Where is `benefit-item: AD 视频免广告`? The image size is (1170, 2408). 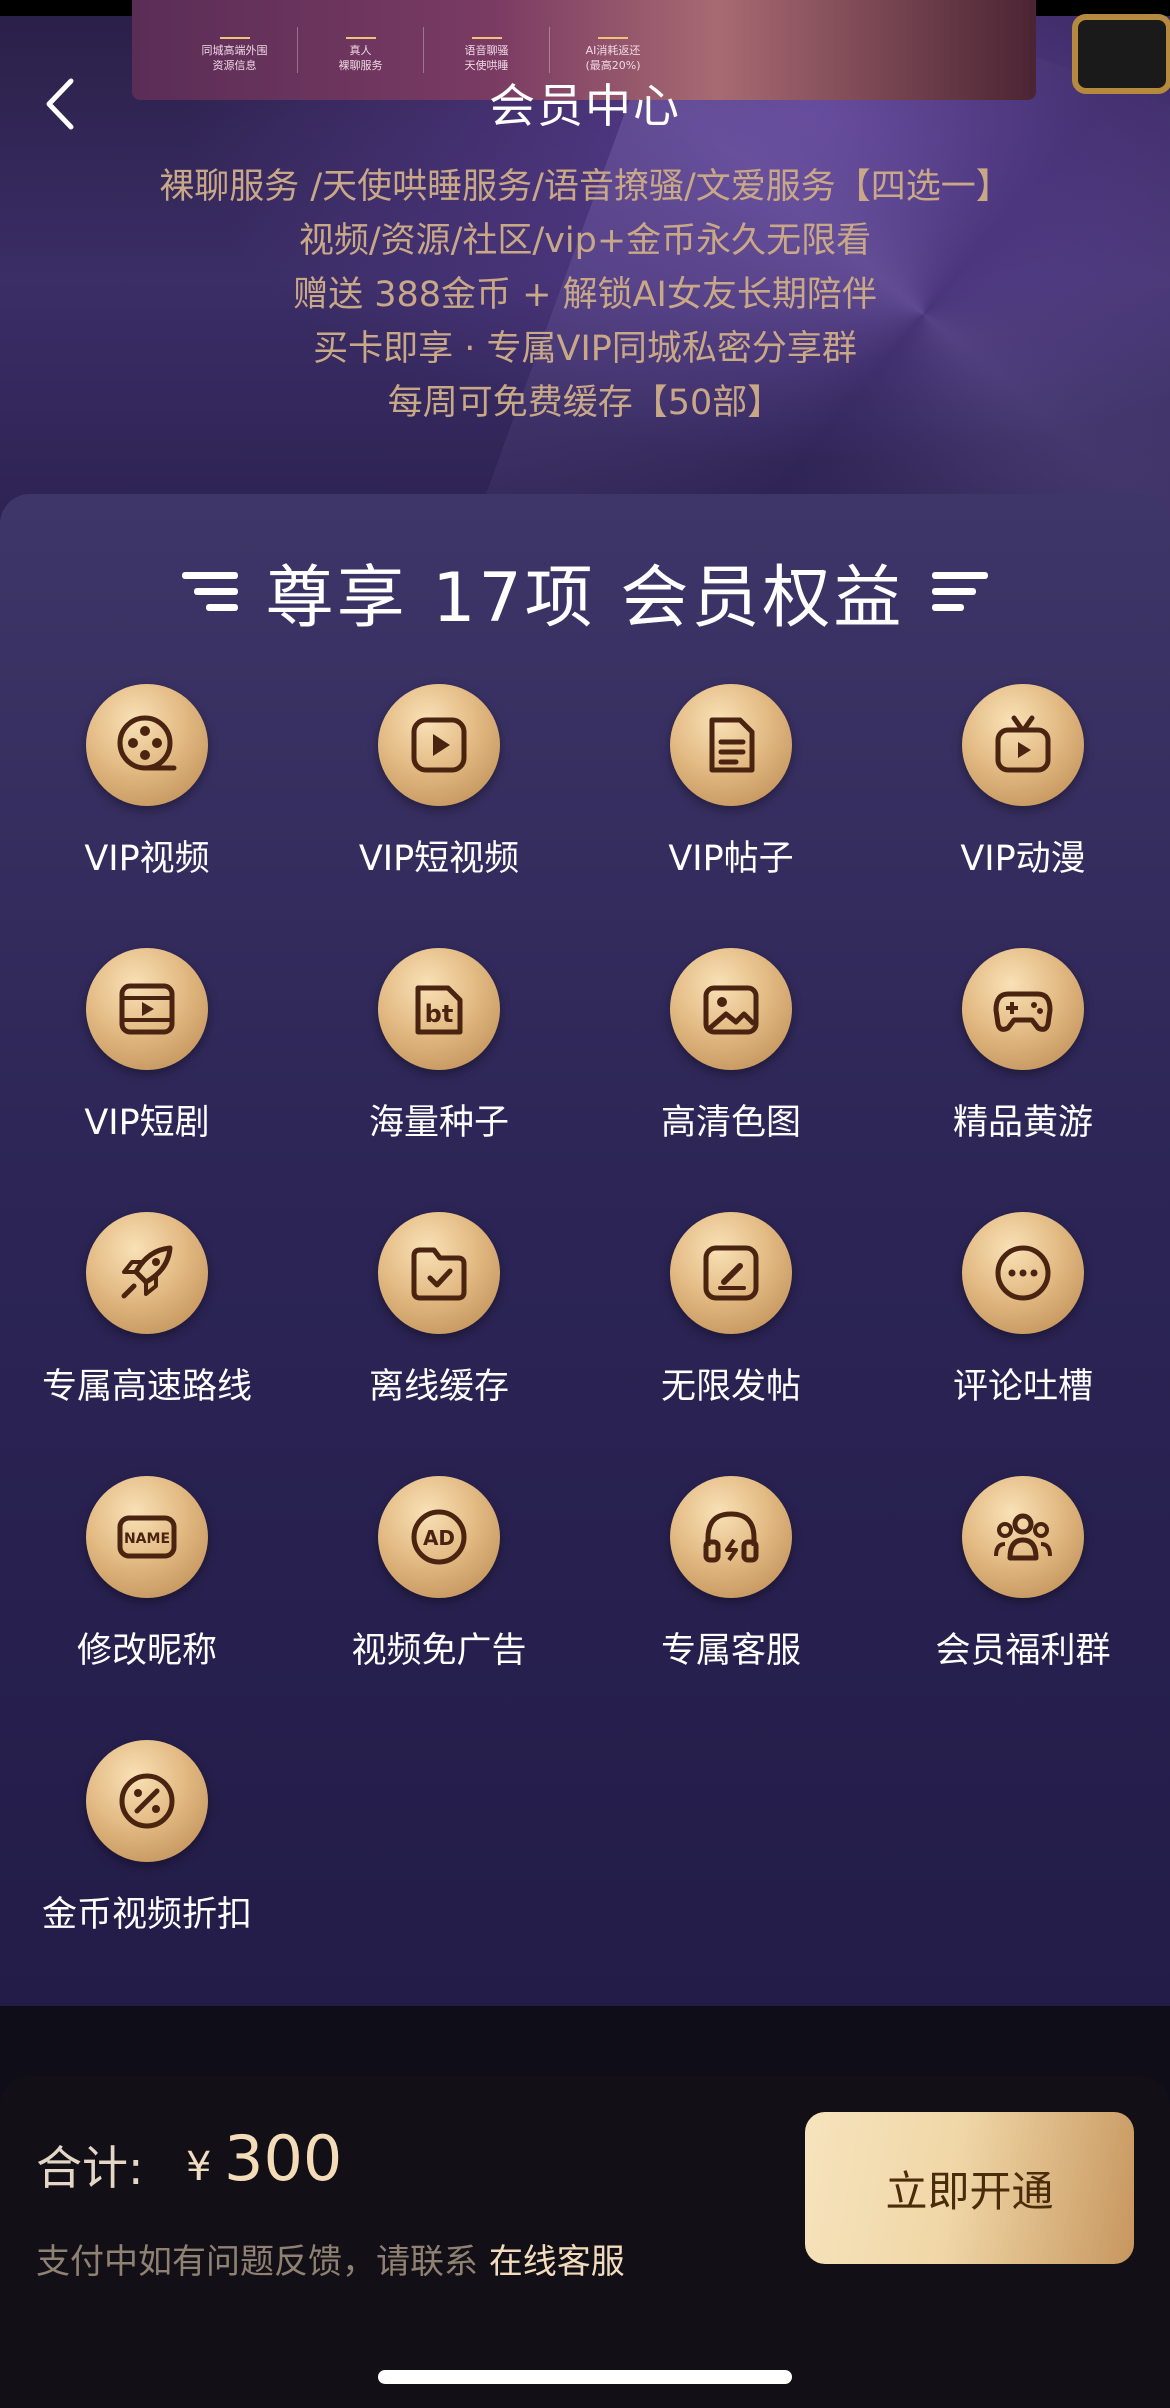
benefit-item: AD 视频免广告 is located at coordinates (439, 1608).